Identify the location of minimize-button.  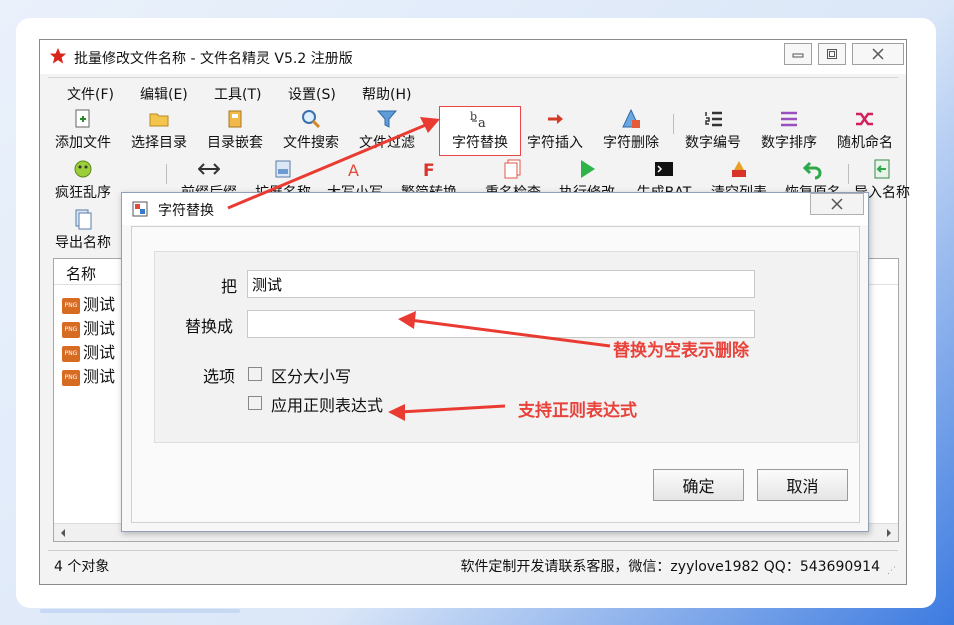
(798, 54).